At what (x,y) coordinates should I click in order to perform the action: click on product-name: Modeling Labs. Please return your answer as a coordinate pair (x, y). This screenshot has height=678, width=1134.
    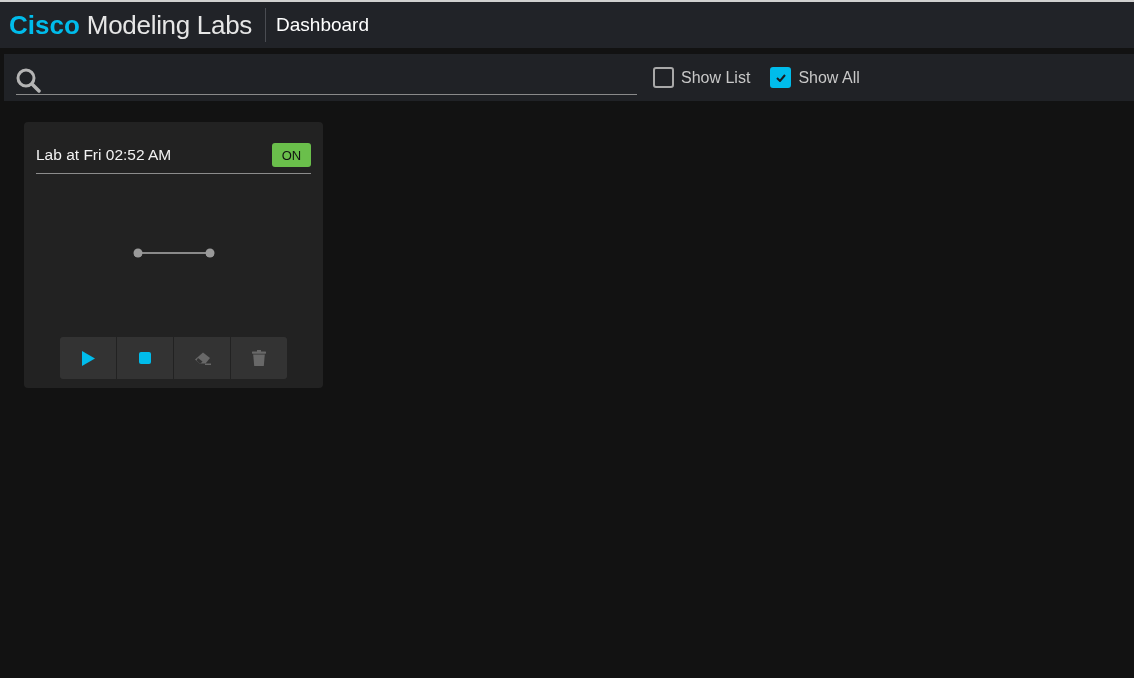
    Looking at the image, I should click on (169, 25).